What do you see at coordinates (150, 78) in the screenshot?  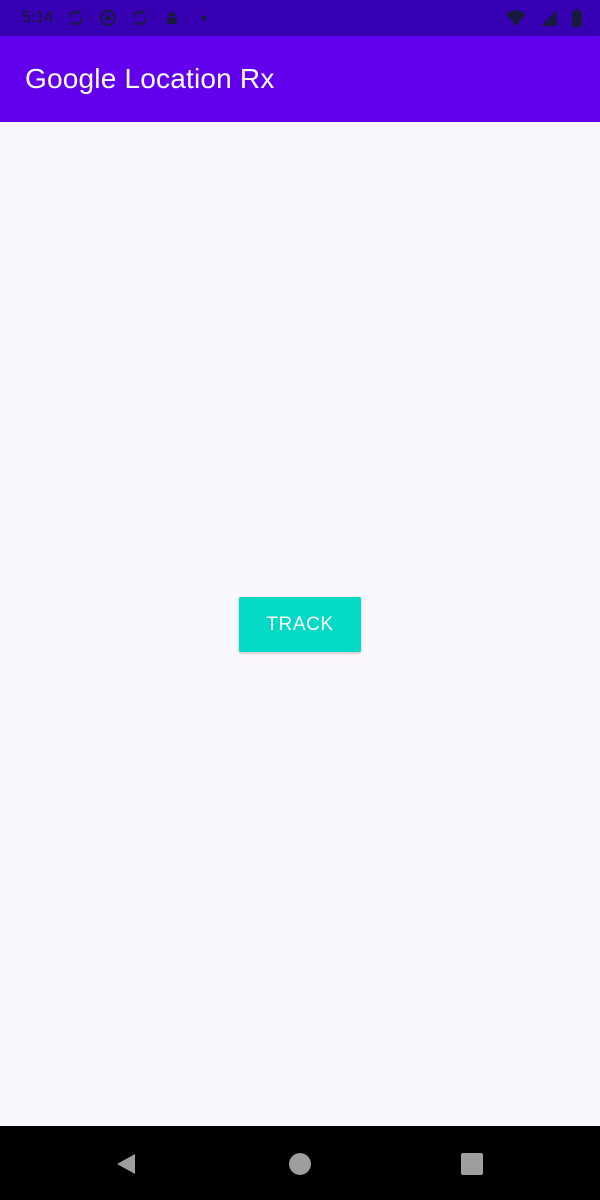 I see `app-title: Google Location Rx` at bounding box center [150, 78].